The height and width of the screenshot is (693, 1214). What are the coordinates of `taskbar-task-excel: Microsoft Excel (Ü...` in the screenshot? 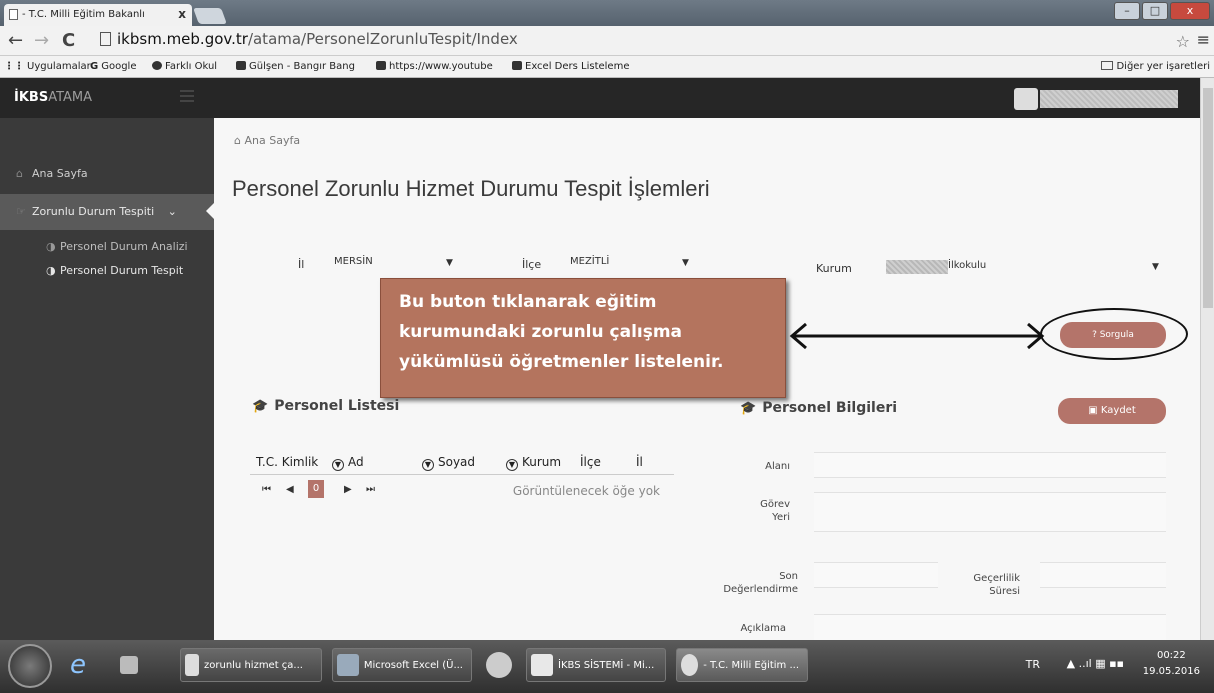 It's located at (402, 665).